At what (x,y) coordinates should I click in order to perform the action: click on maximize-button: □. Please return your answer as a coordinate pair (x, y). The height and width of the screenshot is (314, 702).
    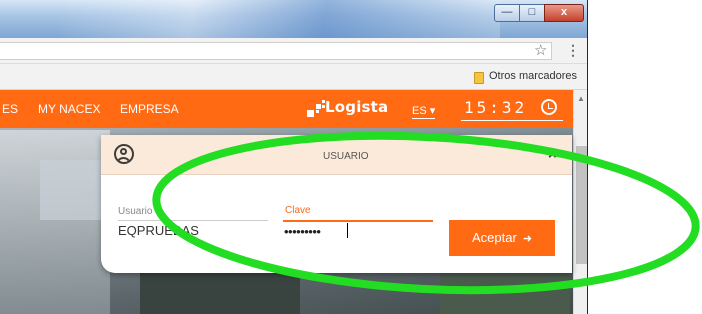
    Looking at the image, I should click on (532, 13).